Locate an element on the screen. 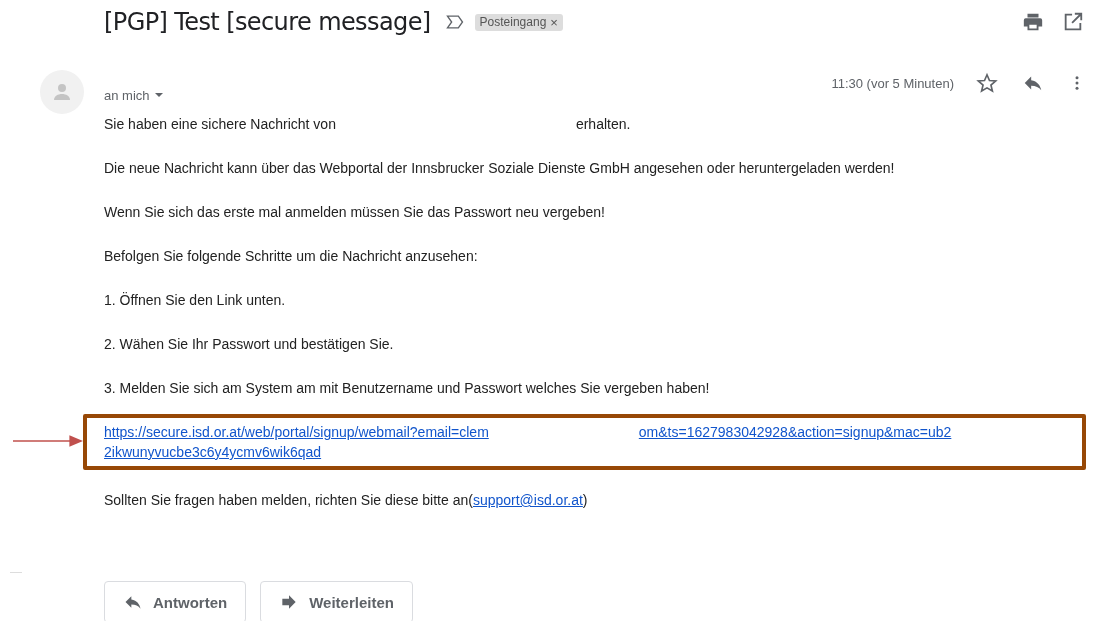 The height and width of the screenshot is (621, 1094). remove-label-button: × is located at coordinates (554, 22).